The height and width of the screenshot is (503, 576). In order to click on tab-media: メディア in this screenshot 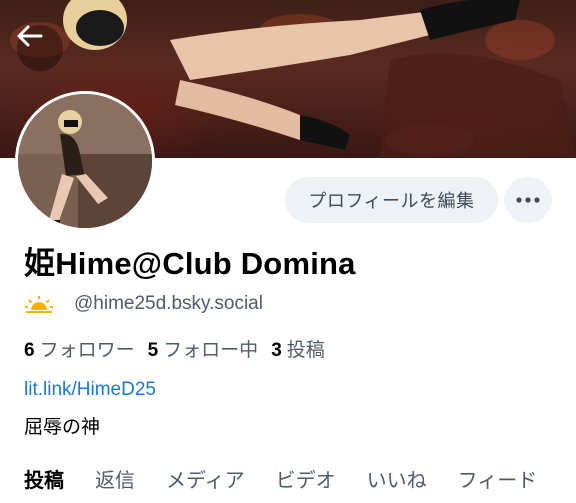, I will do `click(205, 480)`.